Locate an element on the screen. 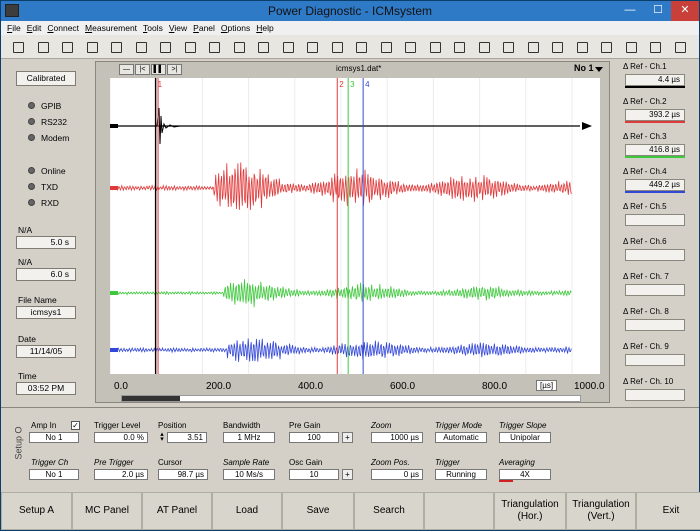 The height and width of the screenshot is (531, 700). text-icon is located at coordinates (140, 46).